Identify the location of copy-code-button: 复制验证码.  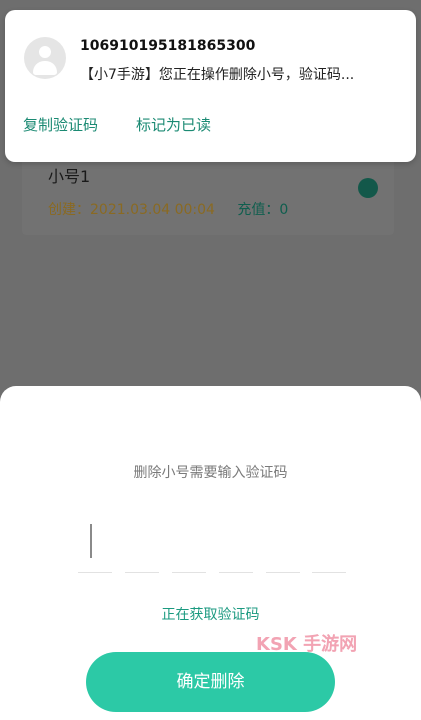
(60, 124).